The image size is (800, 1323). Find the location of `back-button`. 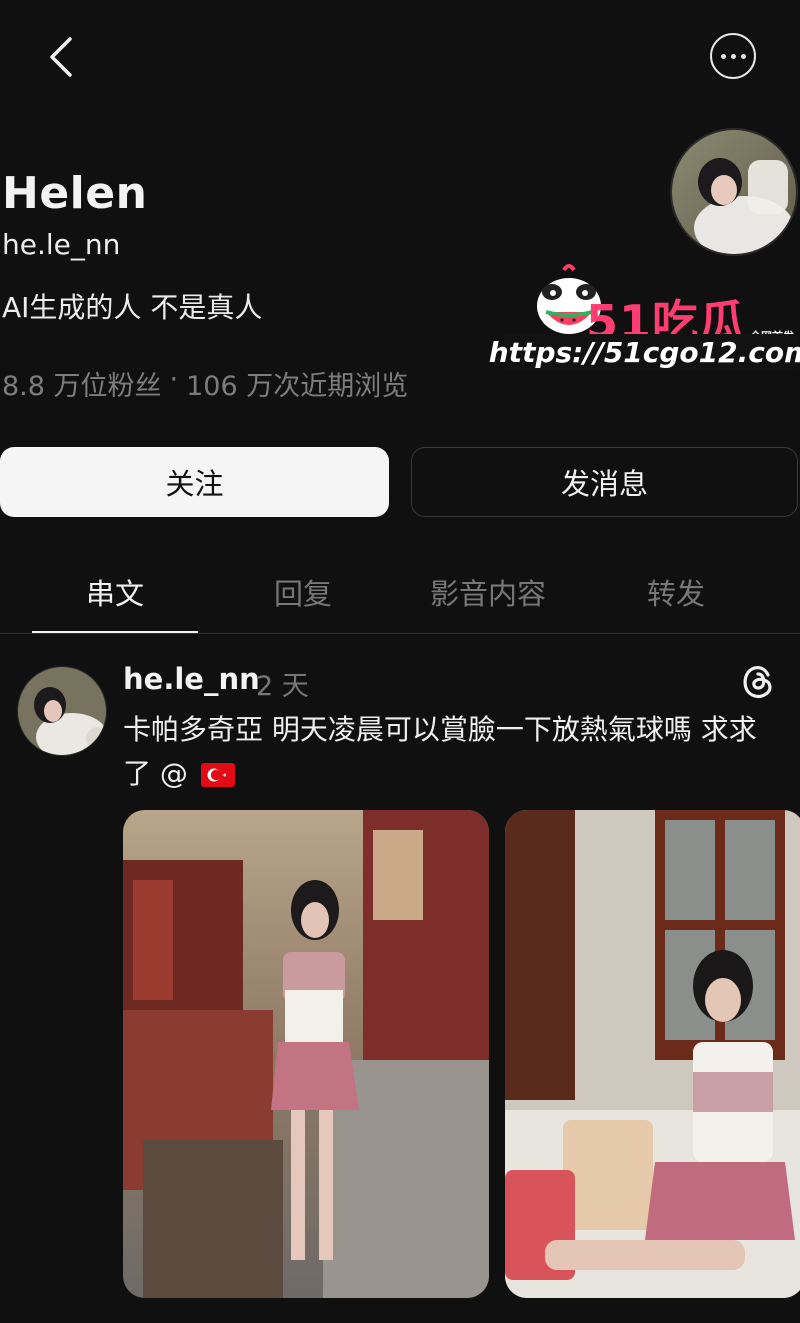

back-button is located at coordinates (60, 57).